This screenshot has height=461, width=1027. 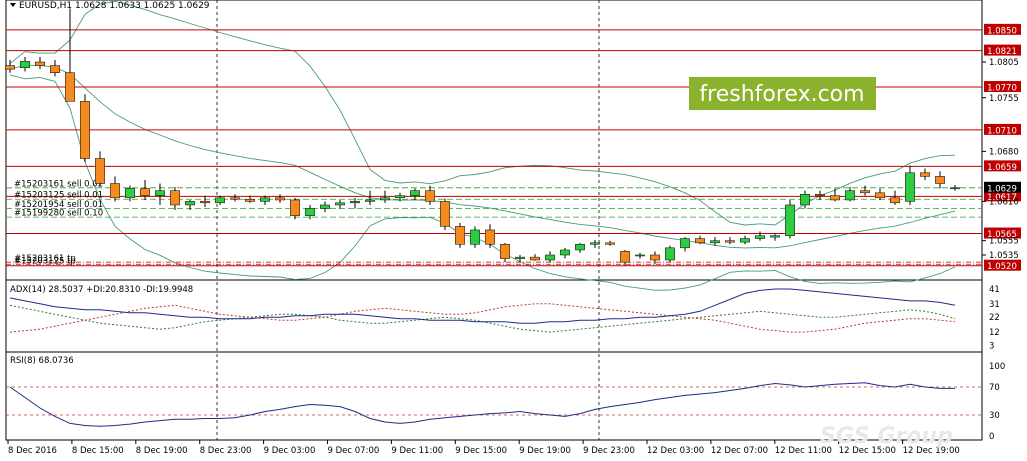 I want to click on chart-header: EURUSD,H1 1.0628 1.0633 1.0625 1.0629, so click(x=110, y=6).